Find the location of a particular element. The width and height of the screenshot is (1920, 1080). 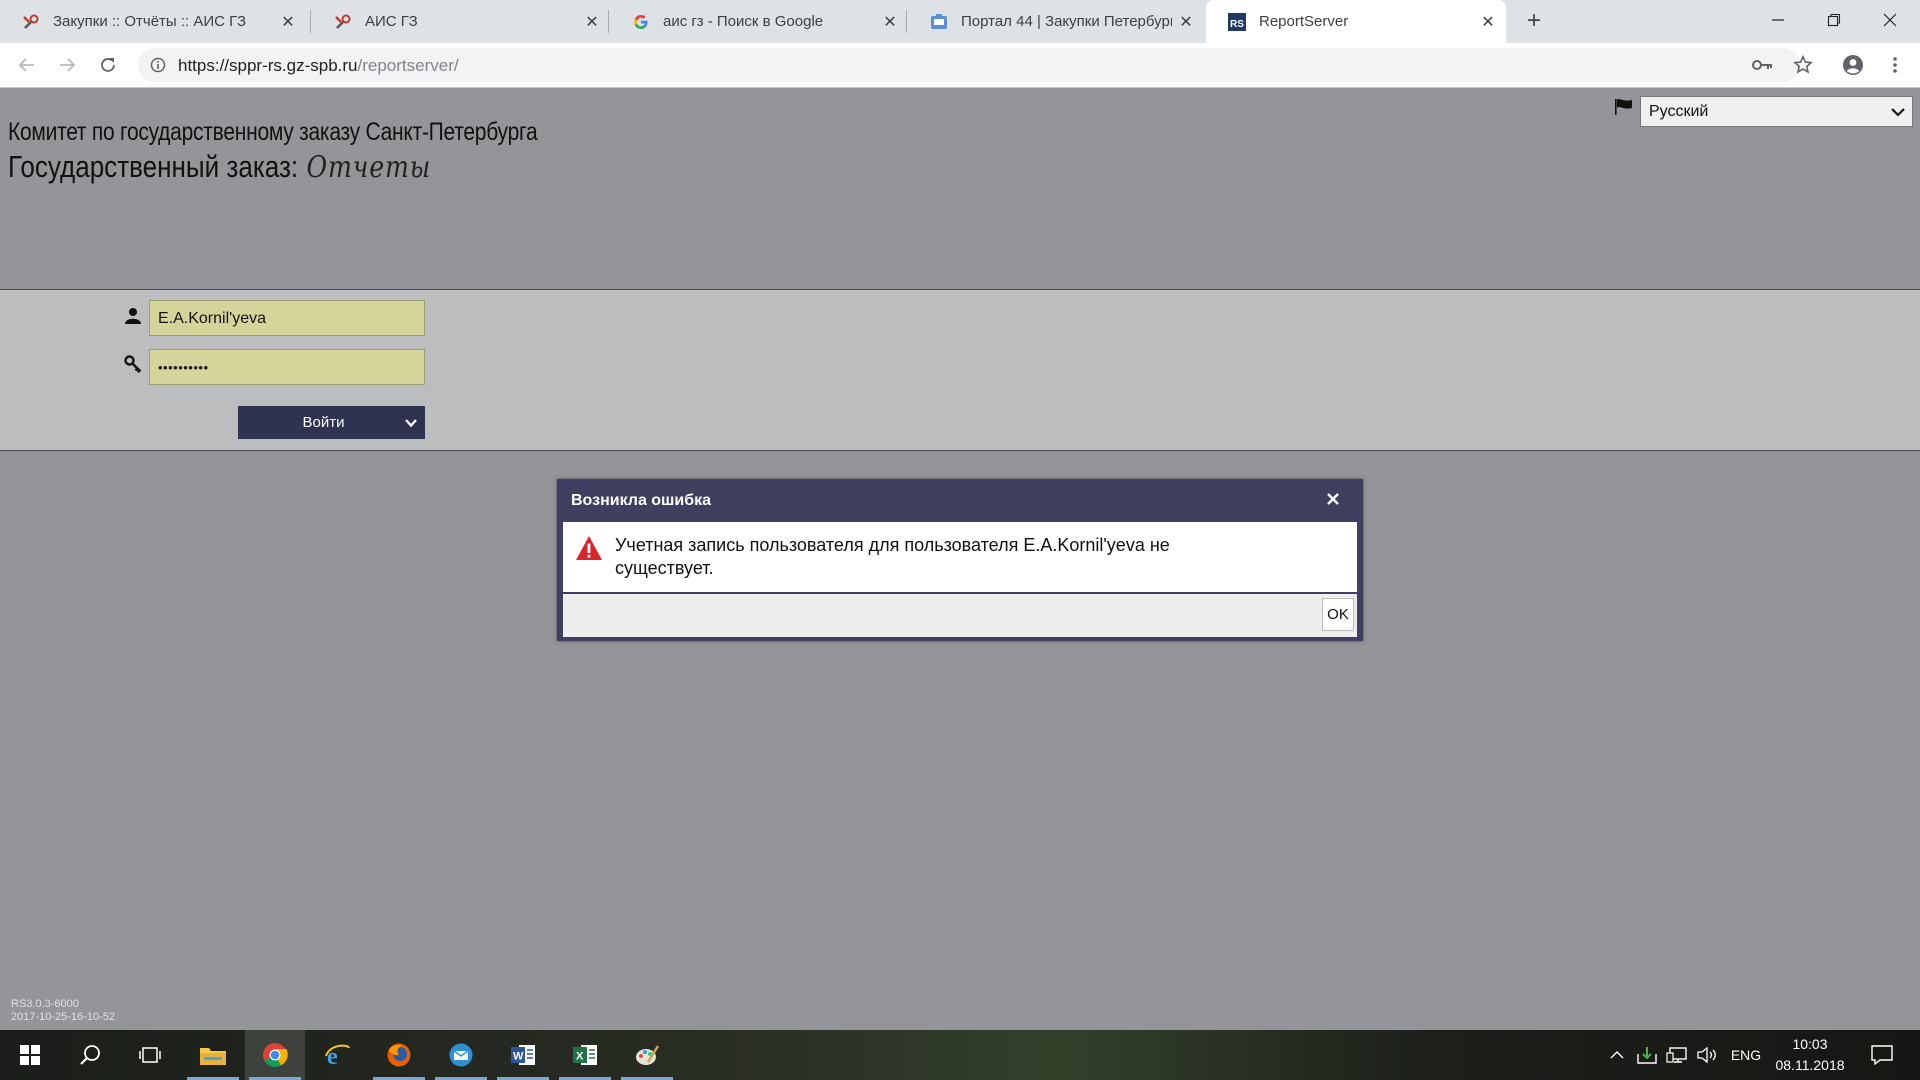

user-icon is located at coordinates (133, 316).